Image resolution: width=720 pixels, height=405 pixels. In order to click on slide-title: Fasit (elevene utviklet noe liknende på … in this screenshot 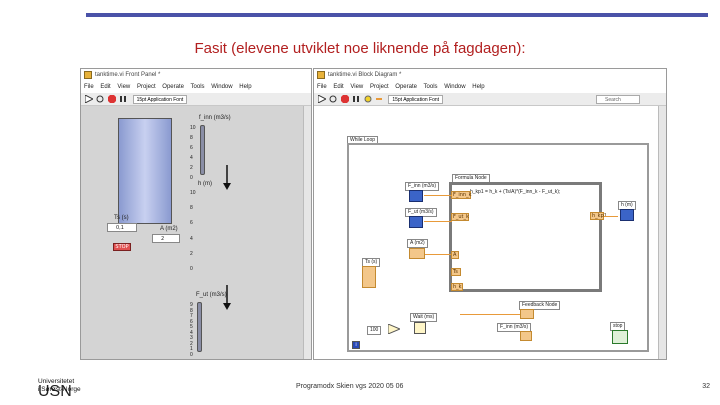, I will do `click(360, 48)`.